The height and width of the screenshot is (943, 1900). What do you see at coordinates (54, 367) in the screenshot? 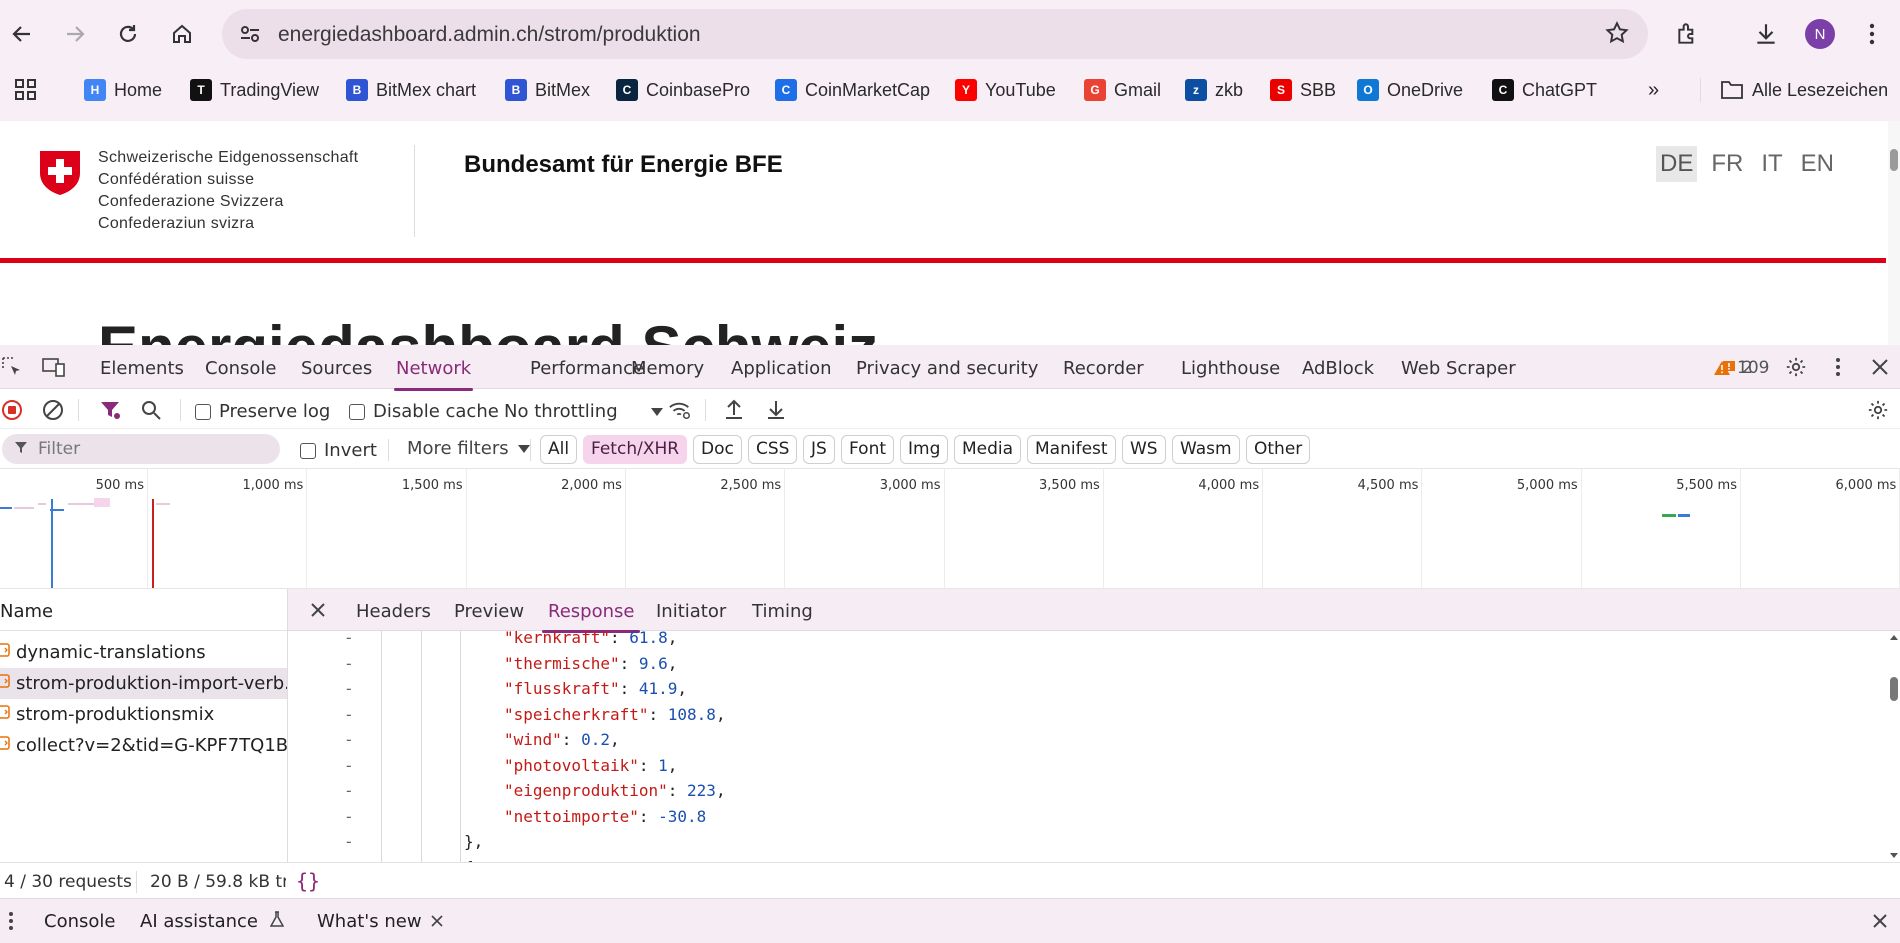
I see `device-toolbar-icon` at bounding box center [54, 367].